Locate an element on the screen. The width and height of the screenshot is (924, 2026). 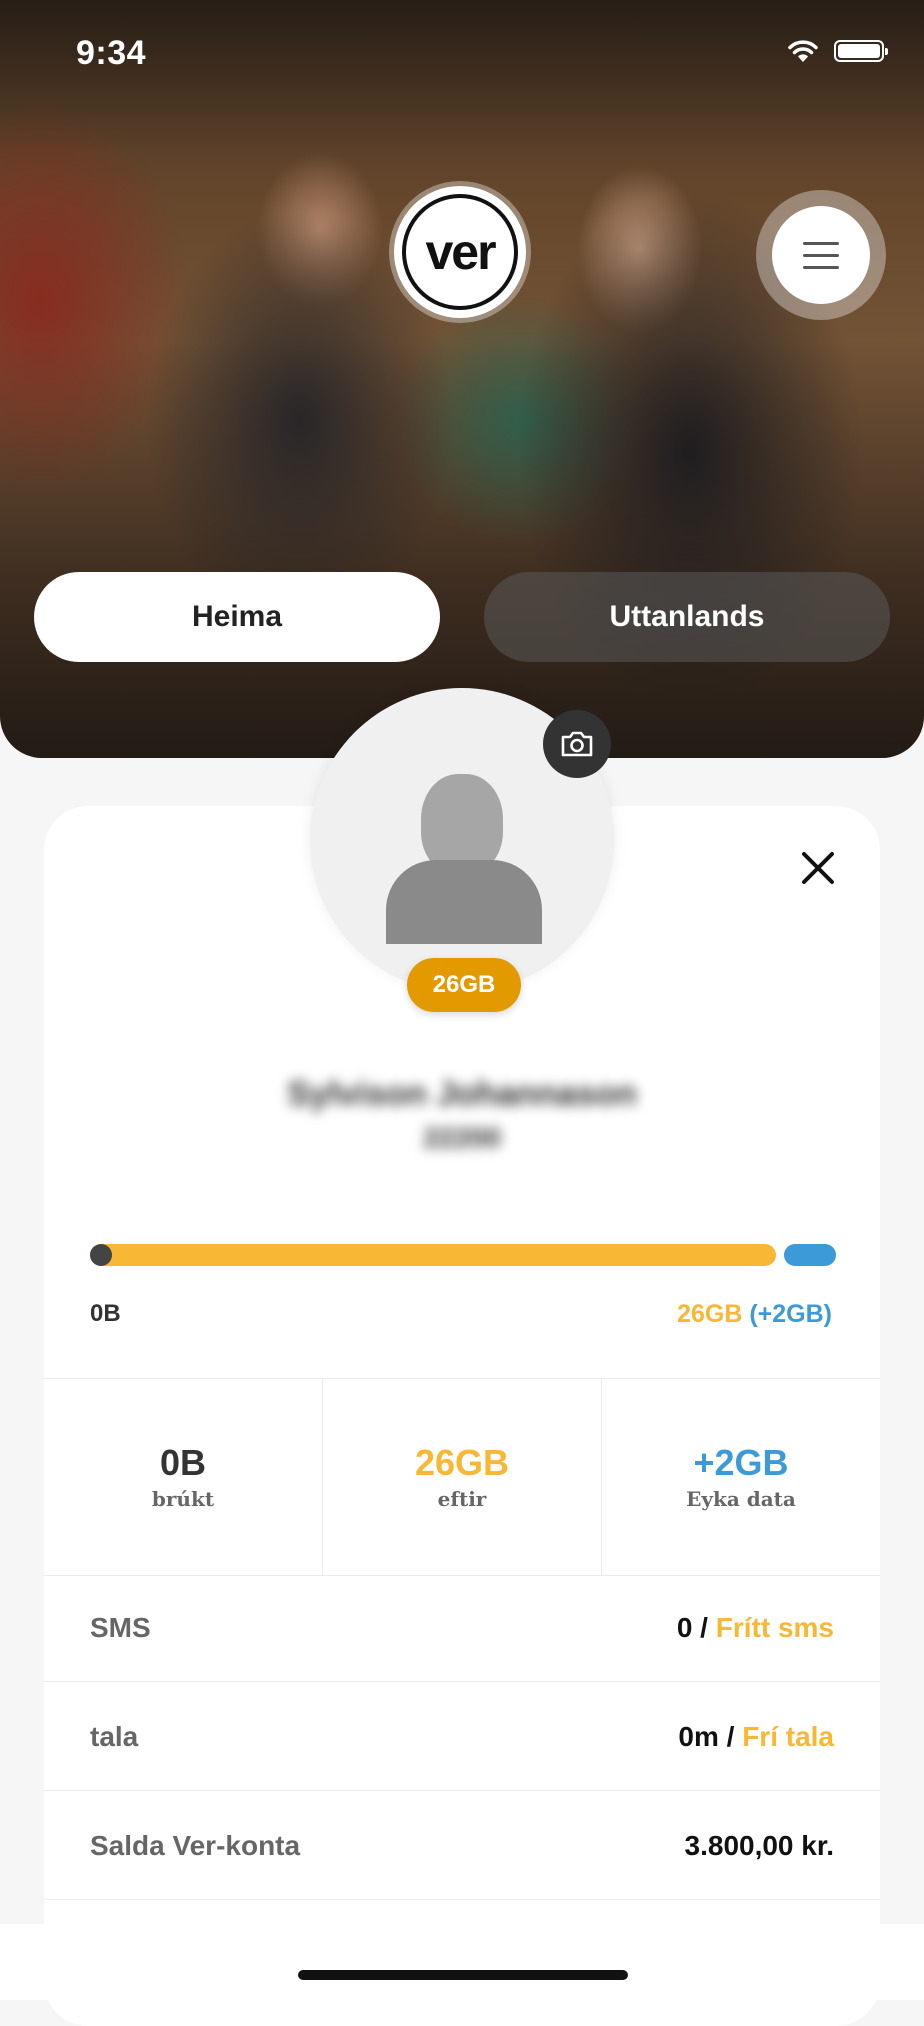
extra-data-segment is located at coordinates (810, 1255).